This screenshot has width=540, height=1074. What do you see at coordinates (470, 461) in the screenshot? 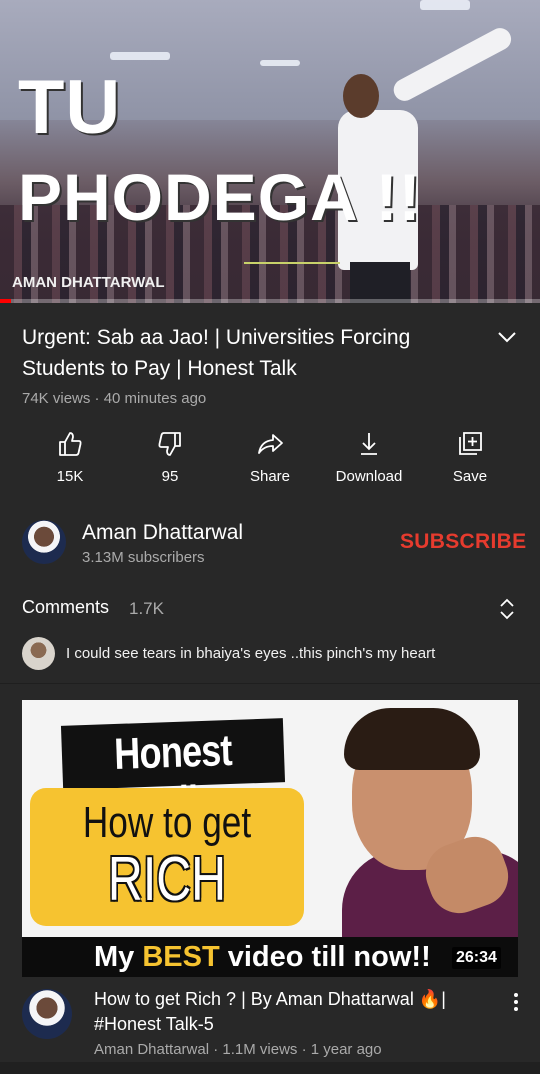
I see `save-button: Save` at bounding box center [470, 461].